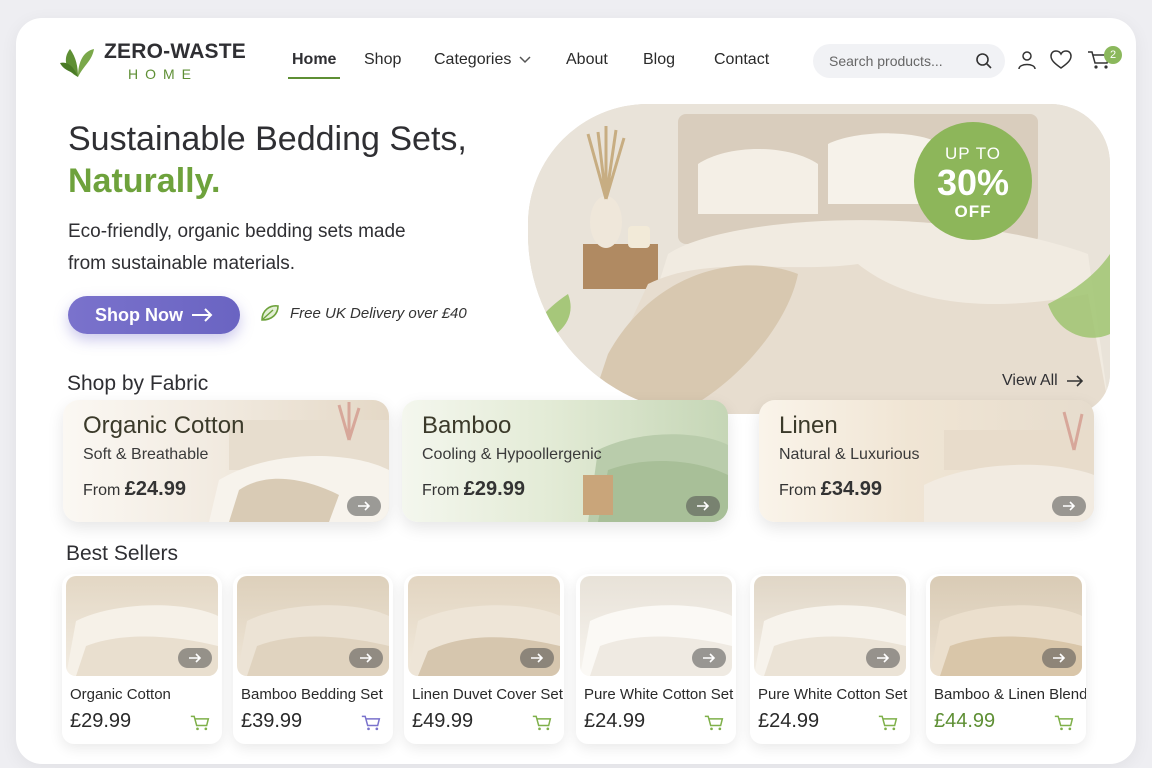 The image size is (1152, 768). I want to click on product-name: Organic Cotton, so click(120, 694).